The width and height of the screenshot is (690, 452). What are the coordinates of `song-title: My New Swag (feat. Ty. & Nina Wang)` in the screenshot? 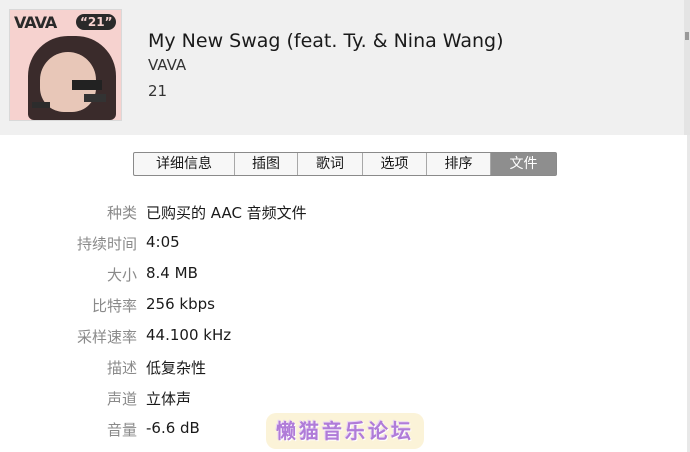 It's located at (326, 41).